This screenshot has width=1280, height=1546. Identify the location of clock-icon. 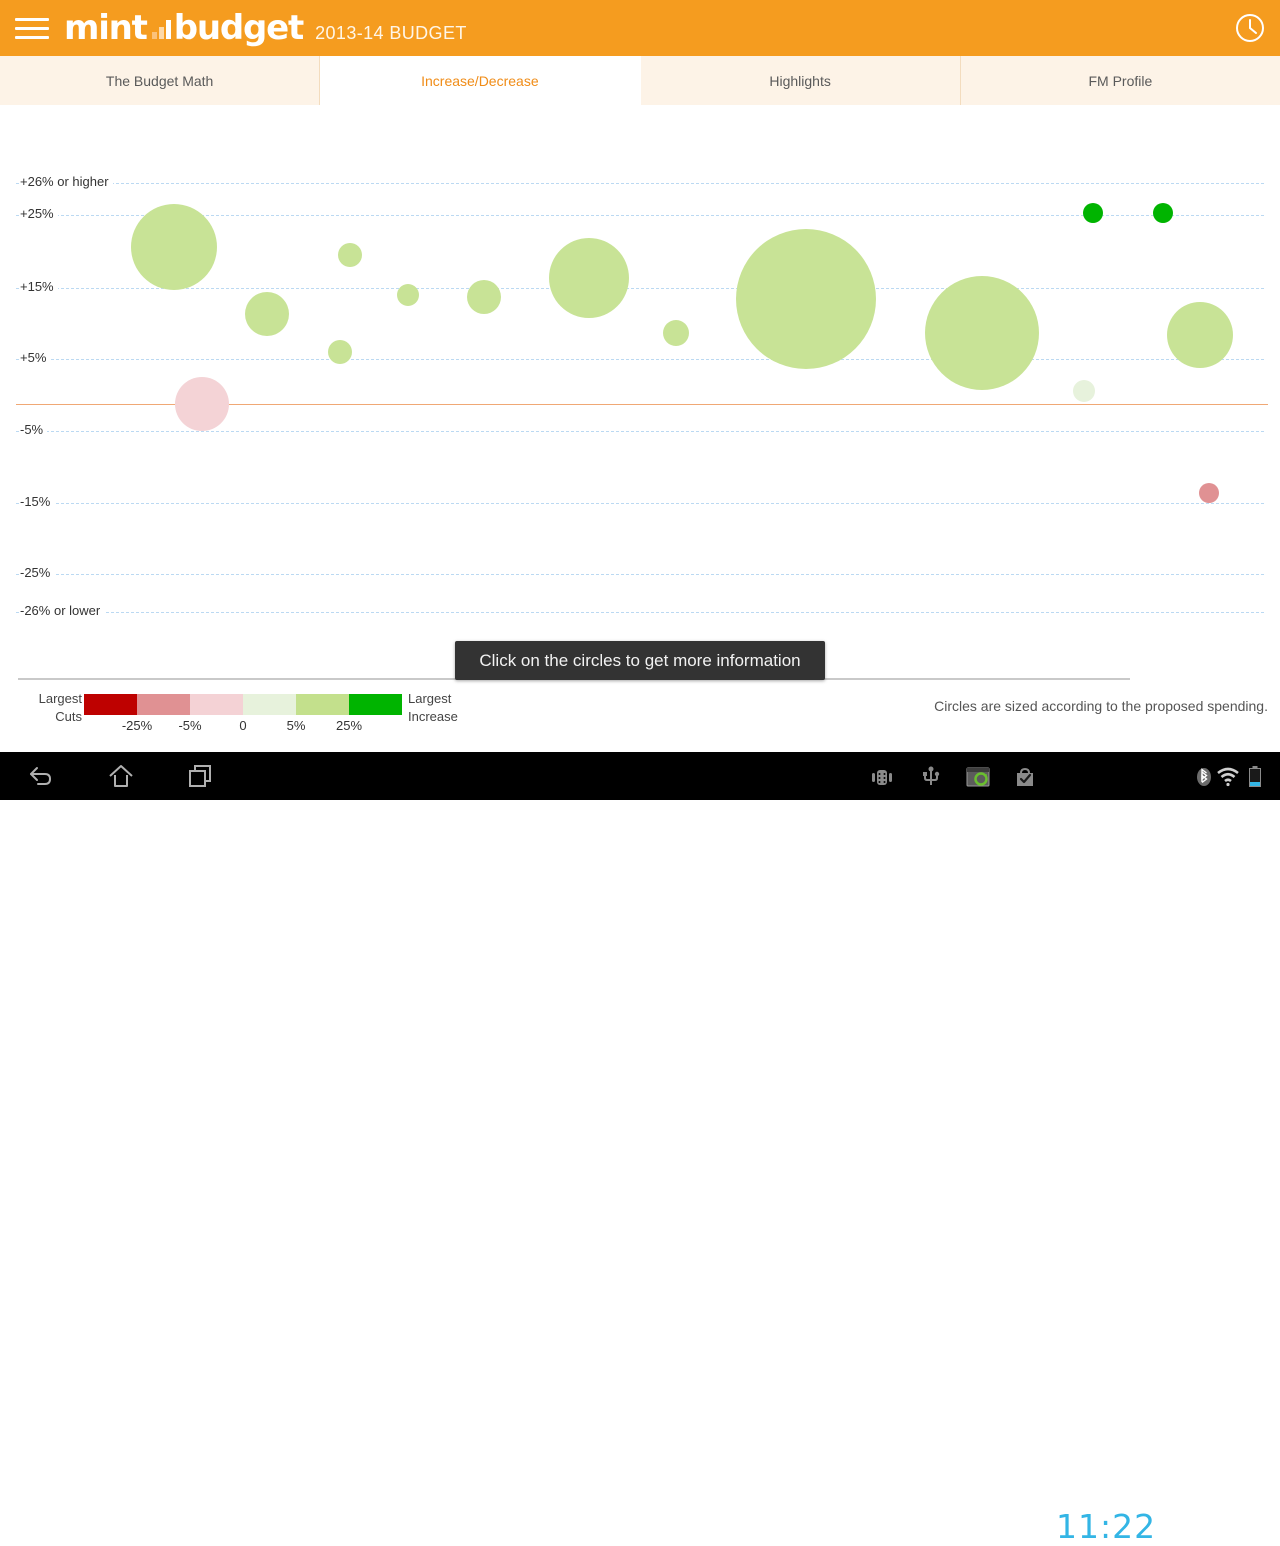
(1250, 28).